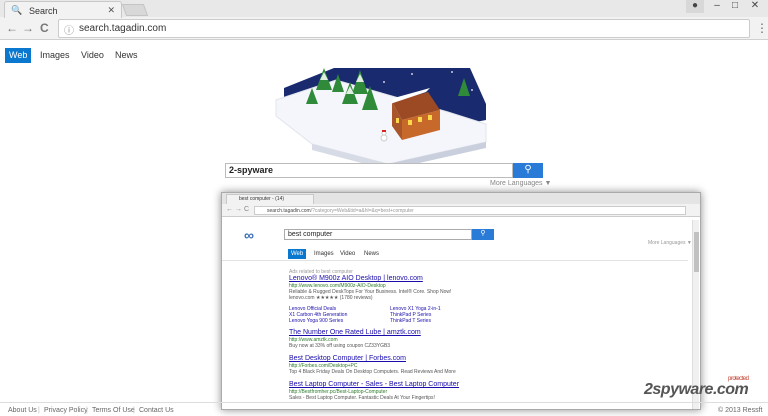 The image size is (768, 416). What do you see at coordinates (410, 321) in the screenshot?
I see `sitelink: ThinkPad T Series` at bounding box center [410, 321].